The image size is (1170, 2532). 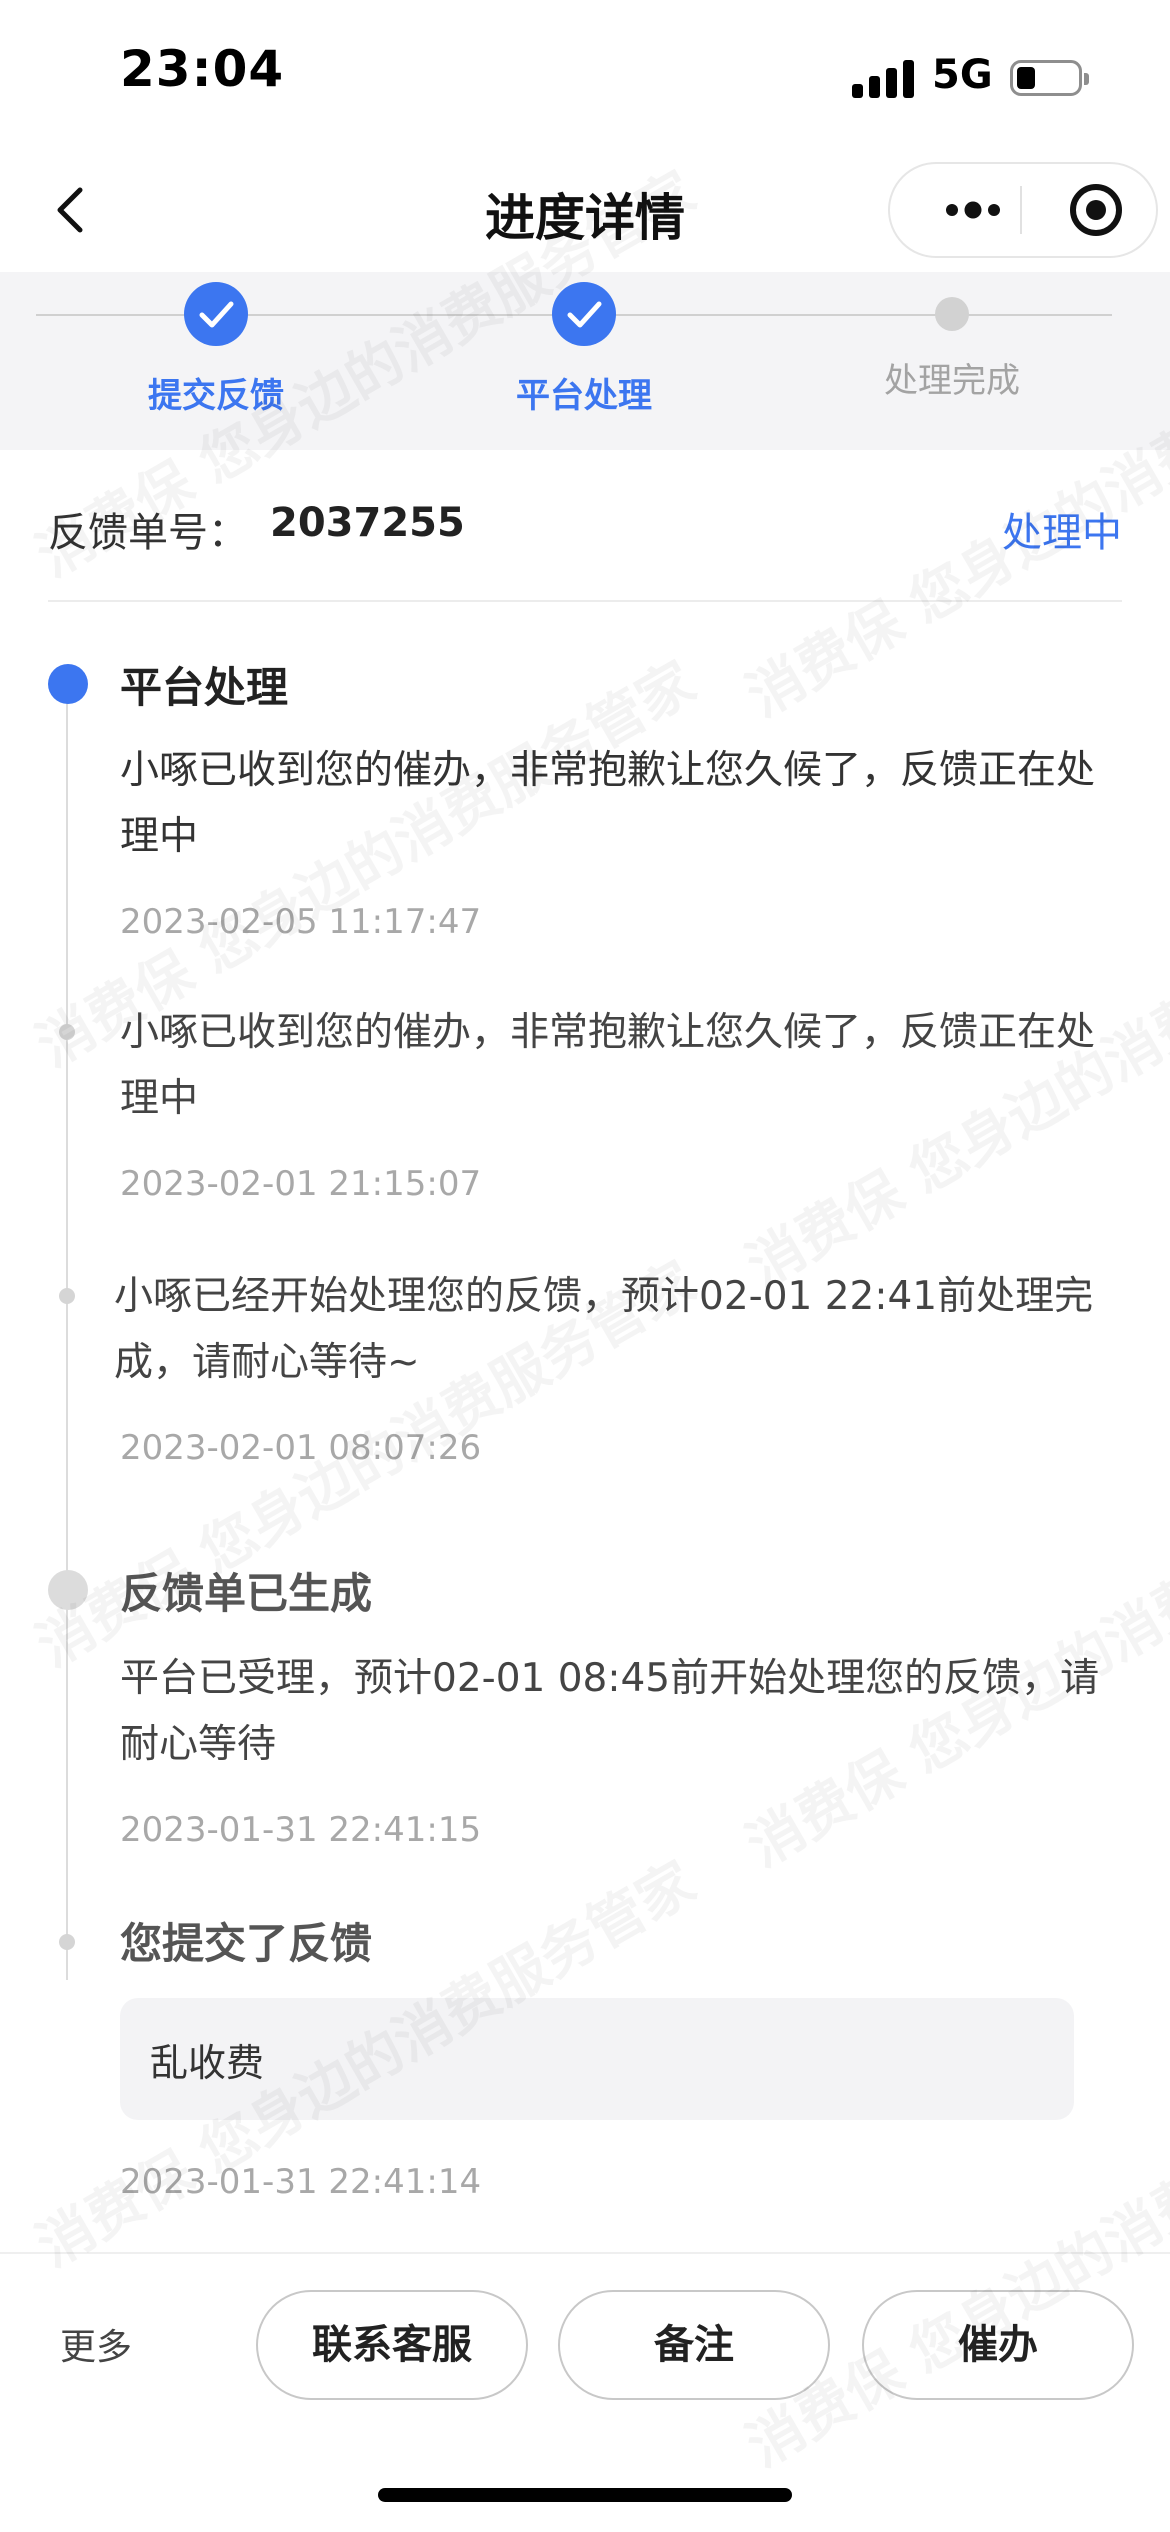 What do you see at coordinates (148, 533) in the screenshot?
I see `order-label: 反馈单号：` at bounding box center [148, 533].